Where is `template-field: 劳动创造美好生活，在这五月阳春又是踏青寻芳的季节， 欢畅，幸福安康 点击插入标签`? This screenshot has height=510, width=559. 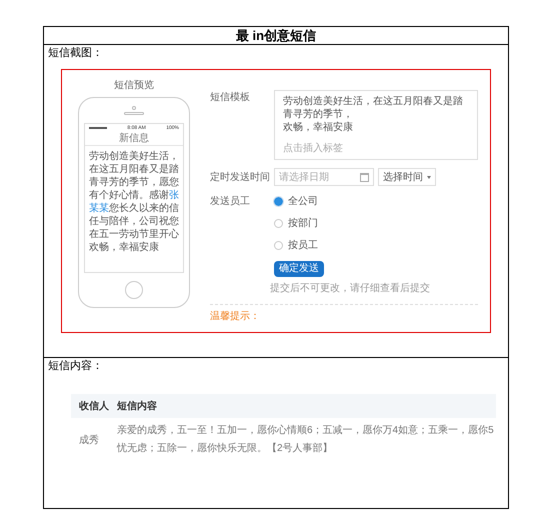 template-field: 劳动创造美好生活，在这五月阳春又是踏青寻芳的季节， 欢畅，幸福安康 点击插入标签 is located at coordinates (376, 125).